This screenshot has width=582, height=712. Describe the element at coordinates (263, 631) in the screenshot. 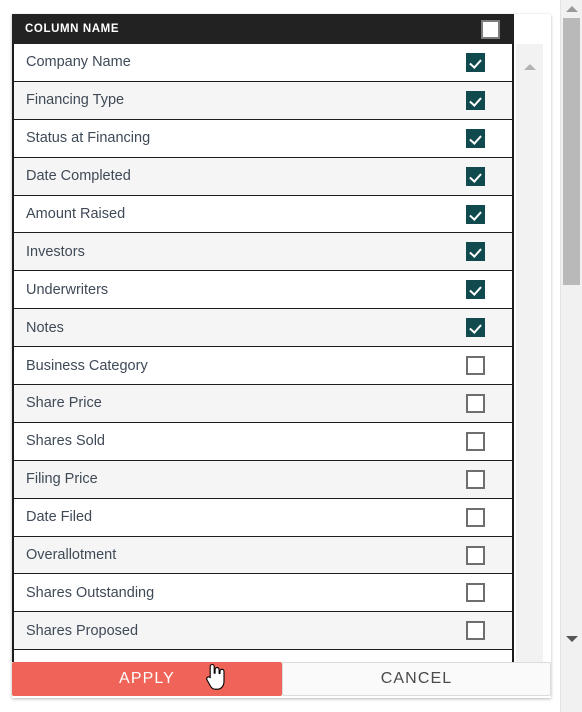

I see `column-list-item: Shares Proposed` at that location.